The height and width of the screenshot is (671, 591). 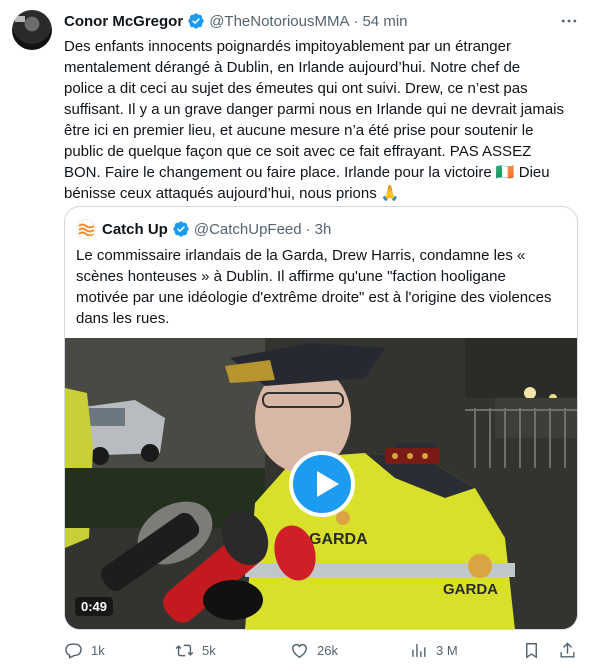 What do you see at coordinates (20, 19) in the screenshot?
I see `avatar-logo` at bounding box center [20, 19].